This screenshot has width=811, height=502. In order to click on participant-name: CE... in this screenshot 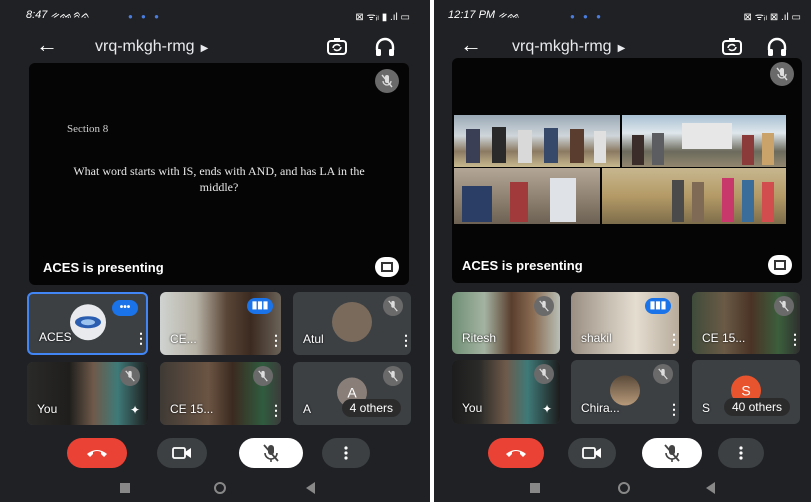, I will do `click(183, 339)`.